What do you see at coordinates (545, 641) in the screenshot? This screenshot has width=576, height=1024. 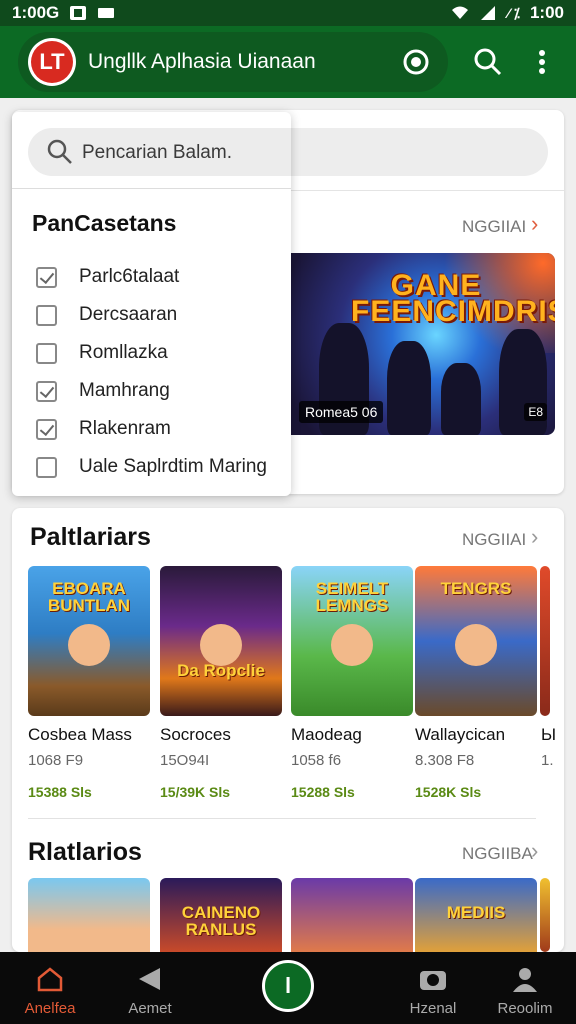 I see `game-thumbnail-partial` at bounding box center [545, 641].